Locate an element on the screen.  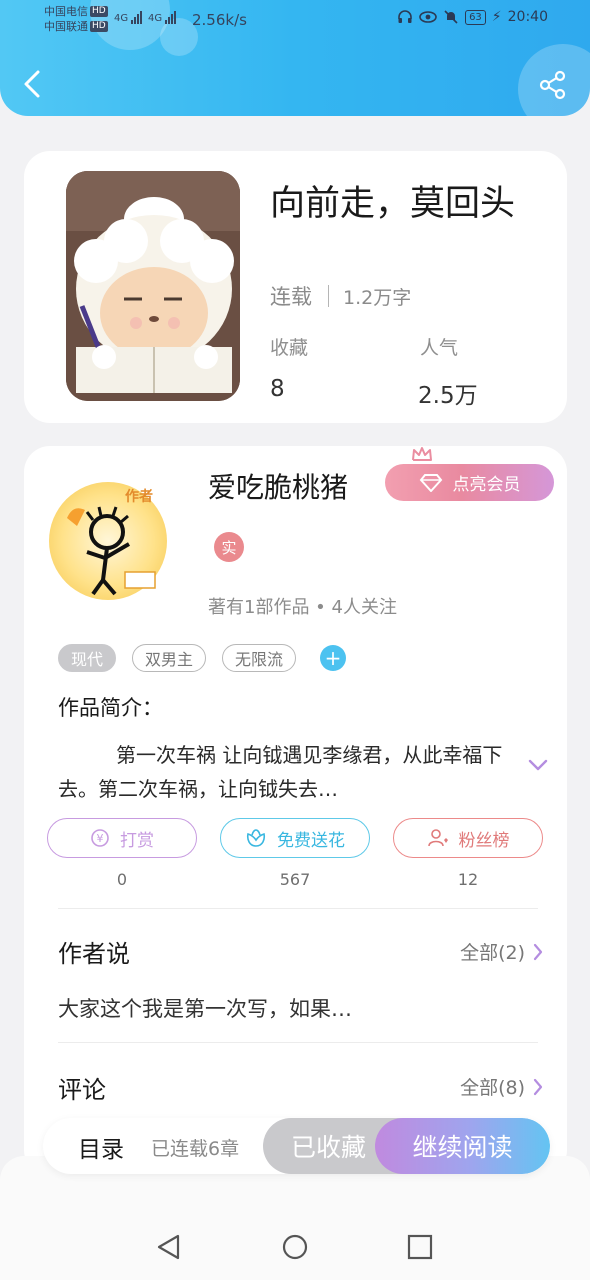
signal-2: 4G is located at coordinates (162, 17).